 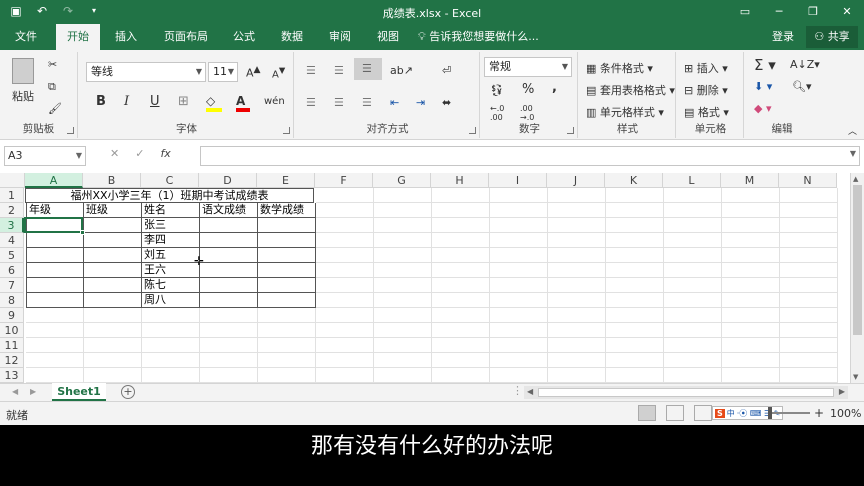 I want to click on tab-file: 文件, so click(x=26, y=37).